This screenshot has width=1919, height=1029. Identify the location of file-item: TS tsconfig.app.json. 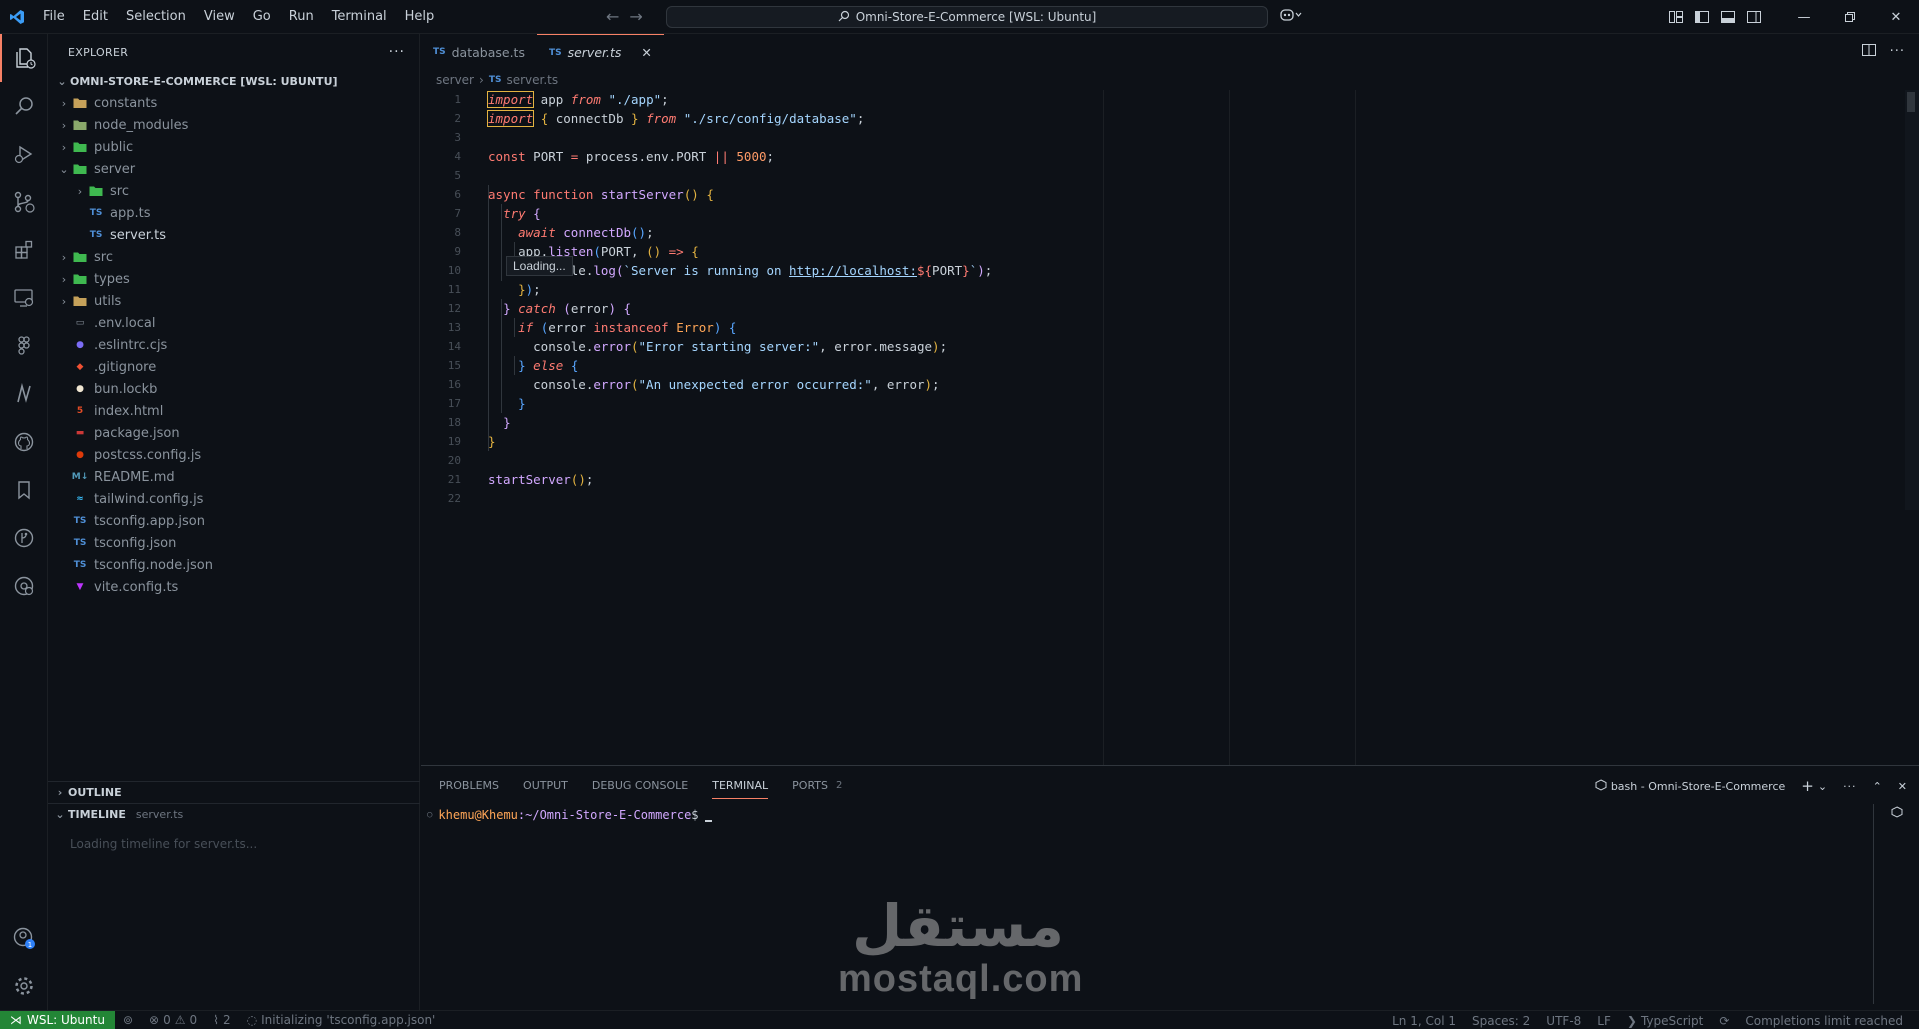
(233, 521).